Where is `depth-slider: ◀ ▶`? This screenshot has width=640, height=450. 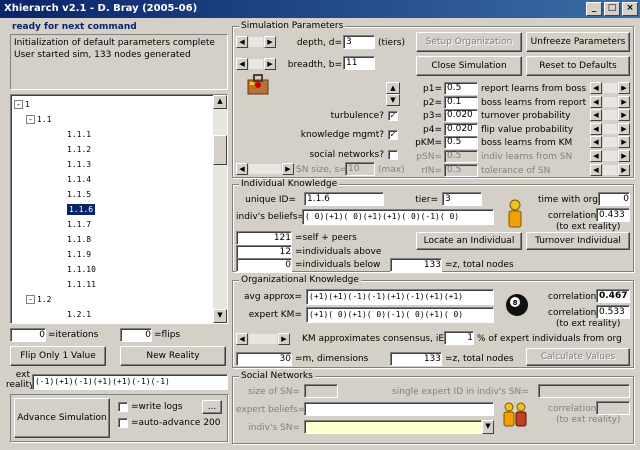 depth-slider: ◀ ▶ is located at coordinates (256, 42).